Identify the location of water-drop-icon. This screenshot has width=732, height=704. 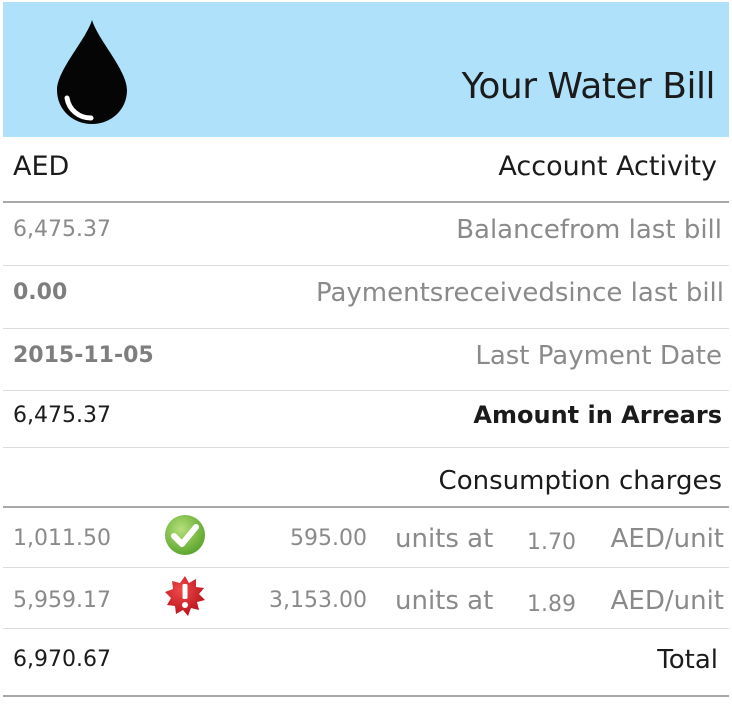
(92, 72).